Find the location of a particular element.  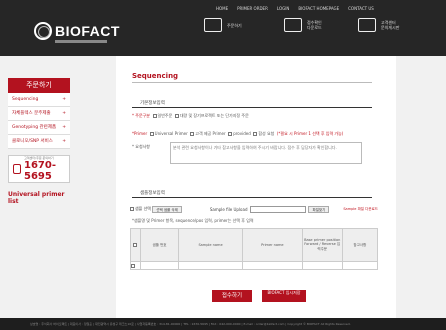

order-type-row: * 주문구분 일반주문 대량 및 장기프로젝트 또는 단가지정 주문 is located at coordinates (190, 116).